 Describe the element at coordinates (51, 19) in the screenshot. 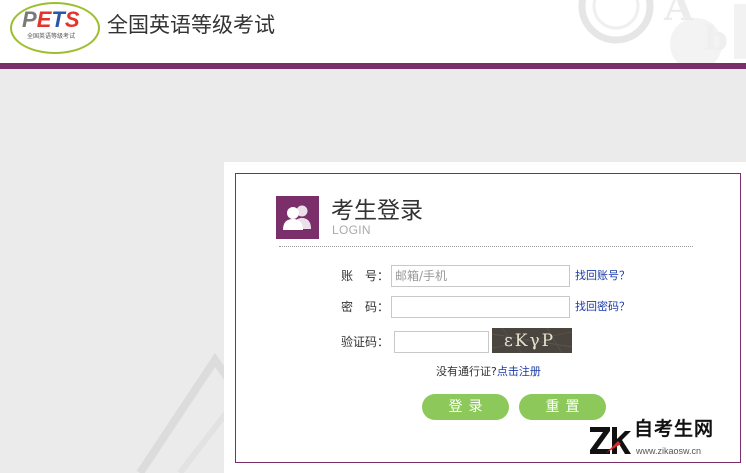

I see `logo-wordmark: PETS` at that location.